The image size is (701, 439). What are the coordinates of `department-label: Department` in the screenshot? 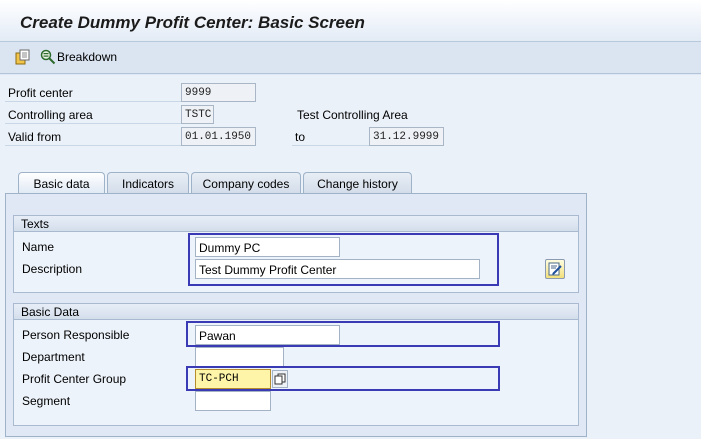 It's located at (53, 357).